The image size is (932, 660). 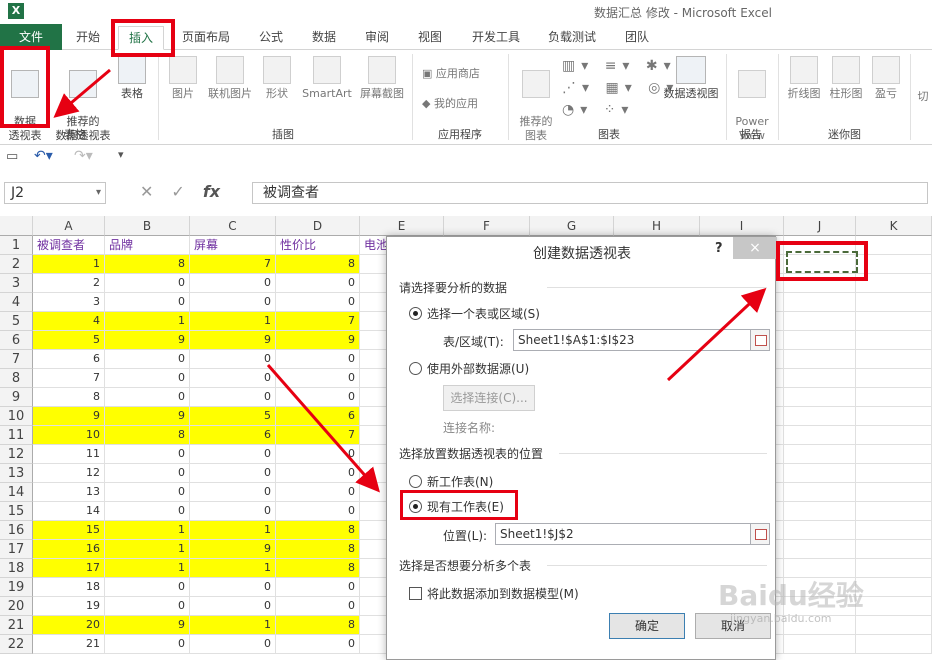 What do you see at coordinates (716, 334) in the screenshot?
I see `arrow-to-target-cell` at bounding box center [716, 334].